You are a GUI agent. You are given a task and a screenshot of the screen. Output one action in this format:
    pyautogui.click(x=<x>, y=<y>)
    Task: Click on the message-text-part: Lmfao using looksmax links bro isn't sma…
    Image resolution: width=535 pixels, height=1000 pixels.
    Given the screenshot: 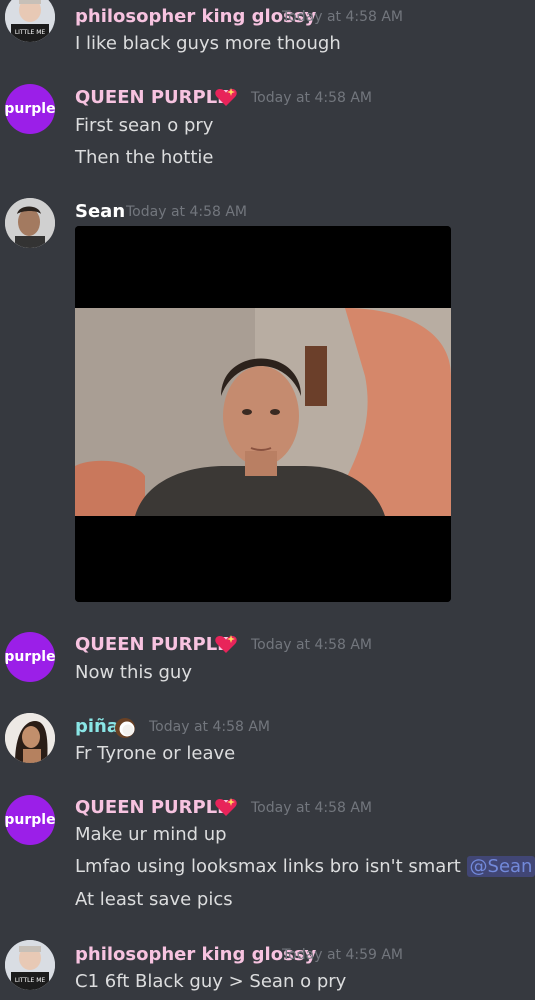 What is the action you would take?
    pyautogui.click(x=268, y=866)
    